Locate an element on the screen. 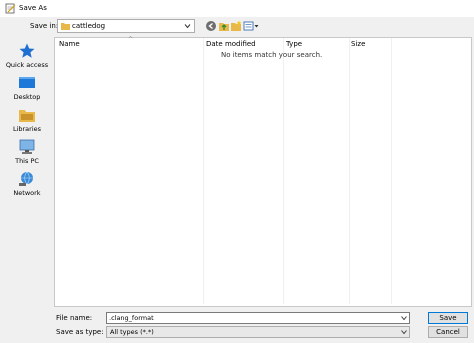 This screenshot has height=343, width=474. place-libraries: Libraries is located at coordinates (27, 120).